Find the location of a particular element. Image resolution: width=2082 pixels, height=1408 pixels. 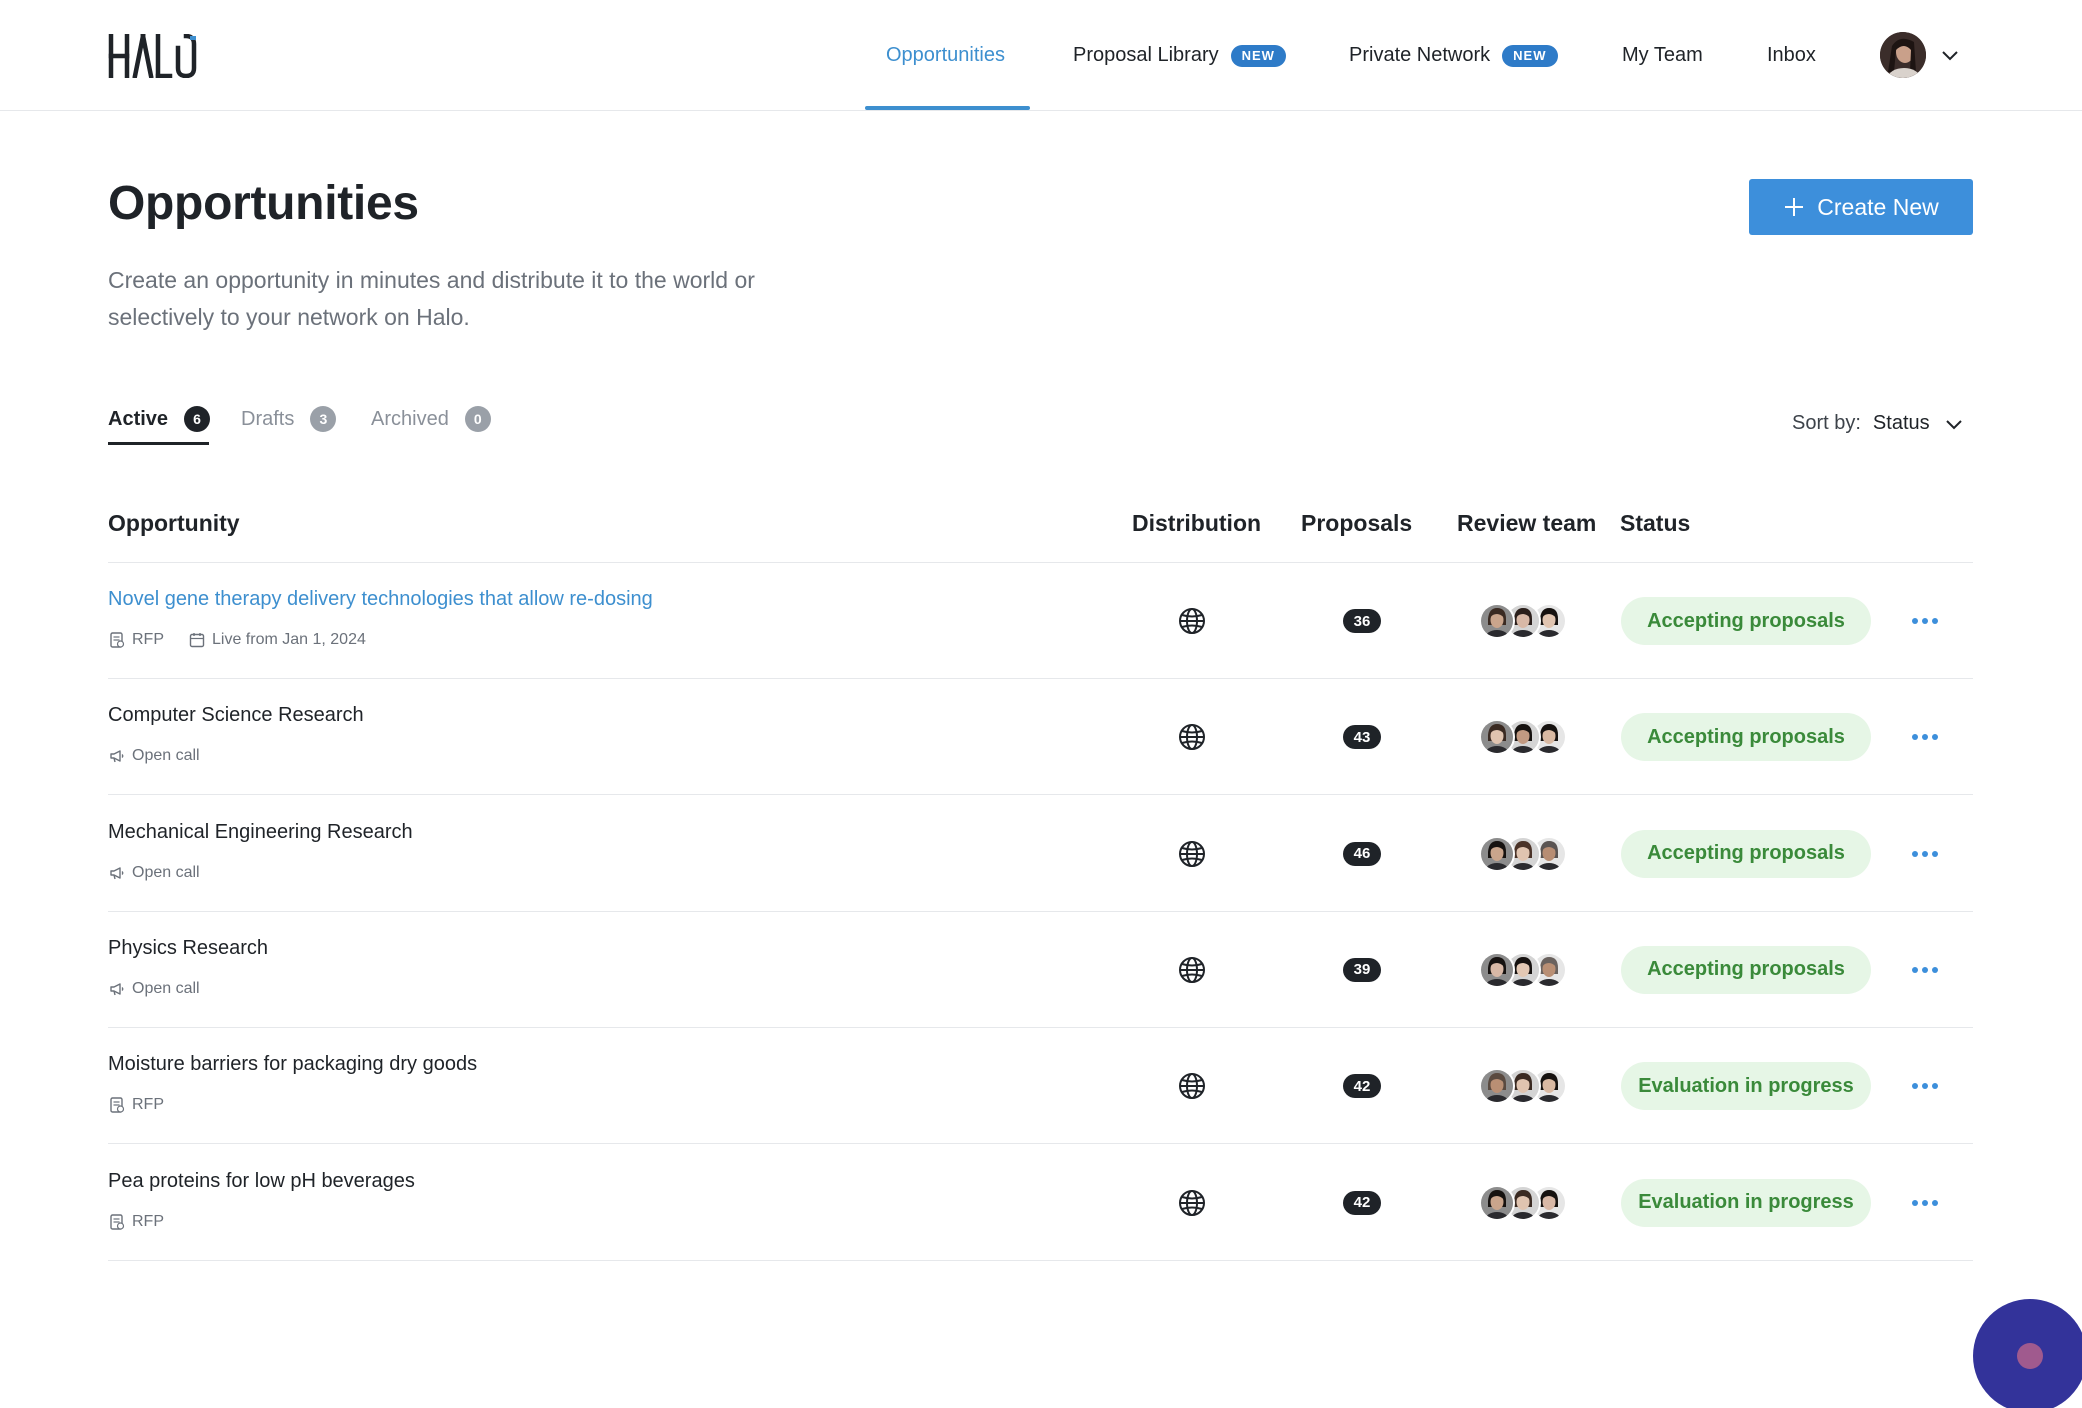

nav-inbox: Inbox is located at coordinates (1791, 55).